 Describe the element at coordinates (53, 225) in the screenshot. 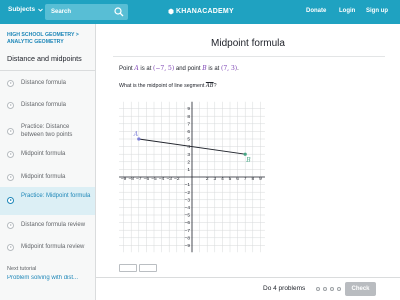

I see `sidebar-item-label: Distance formula review` at that location.